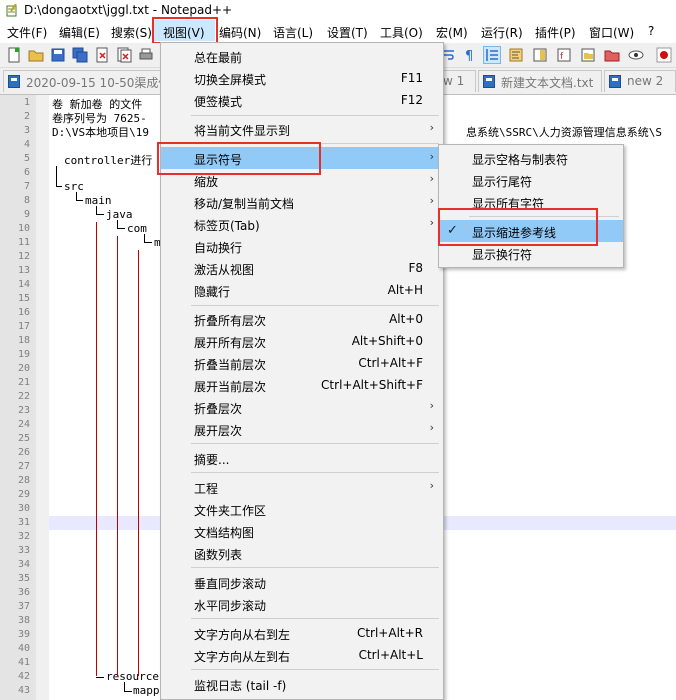  I want to click on save-all-icon, so click(80, 55).